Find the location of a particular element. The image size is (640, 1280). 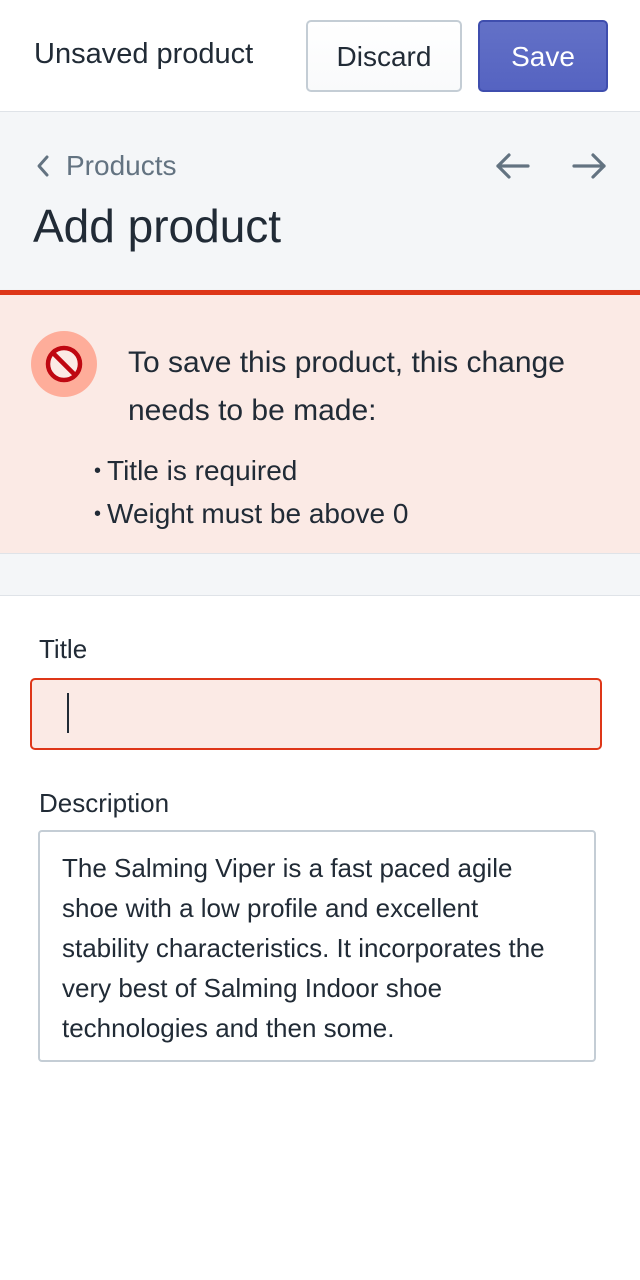

error-item: Weight must be above 0 is located at coordinates (251, 515).